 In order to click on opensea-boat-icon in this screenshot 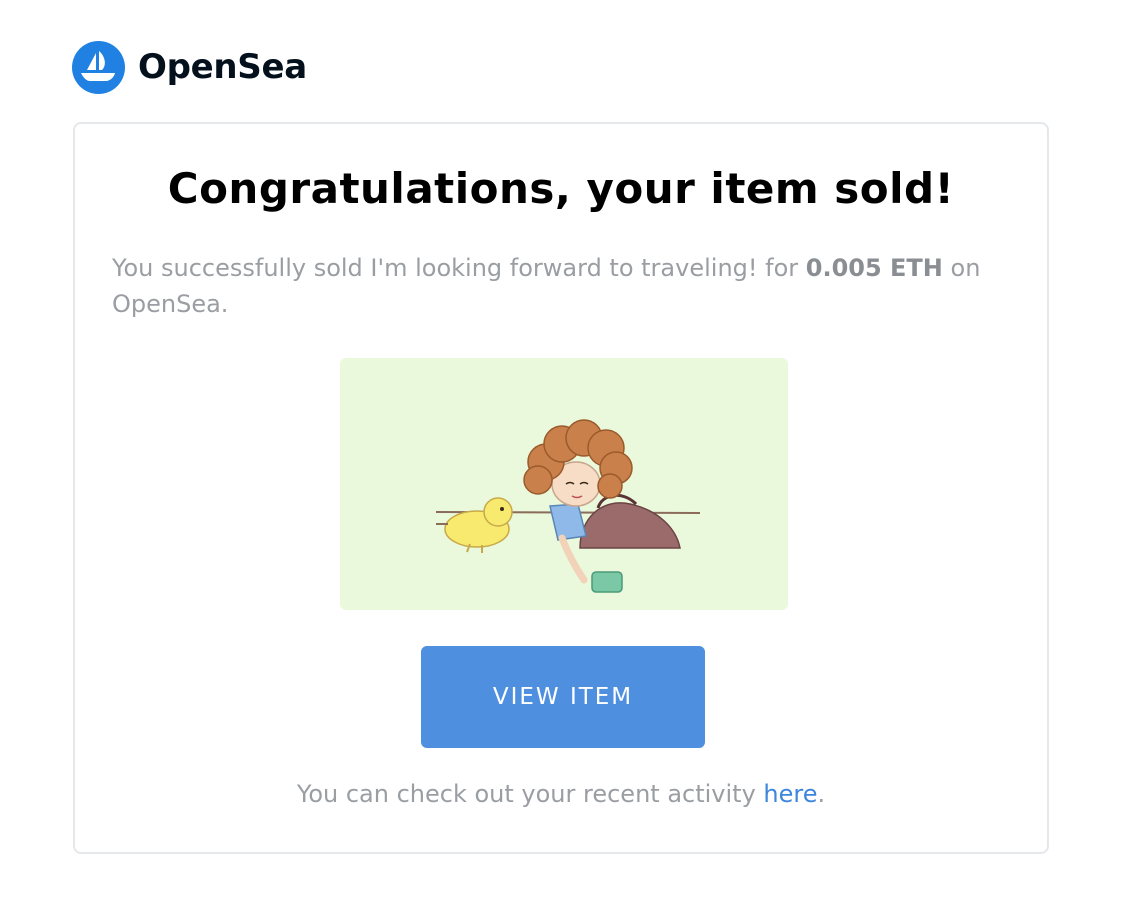, I will do `click(98, 67)`.